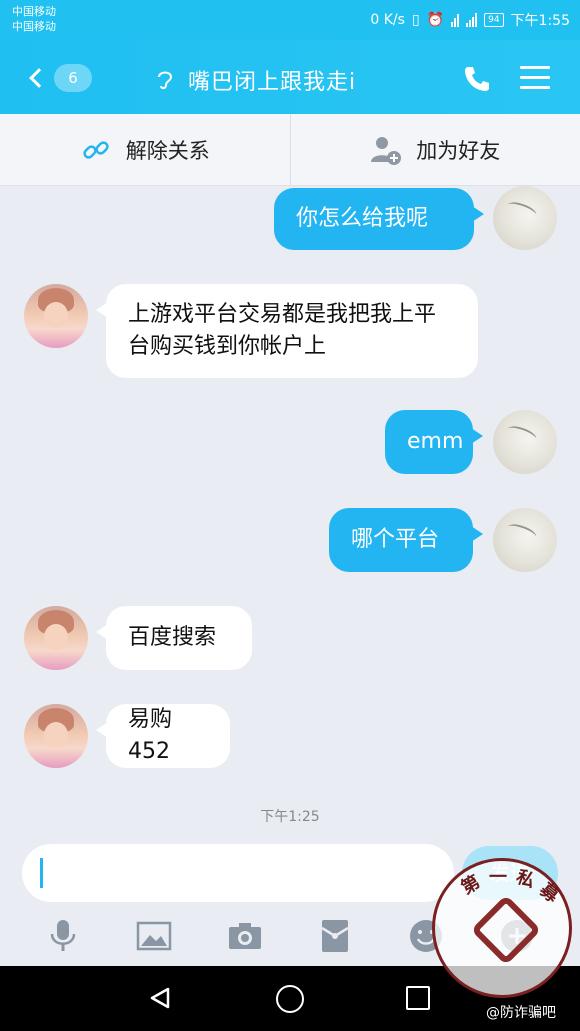  Describe the element at coordinates (34, 26) in the screenshot. I see `carrier-label-2: 中国移动` at that location.